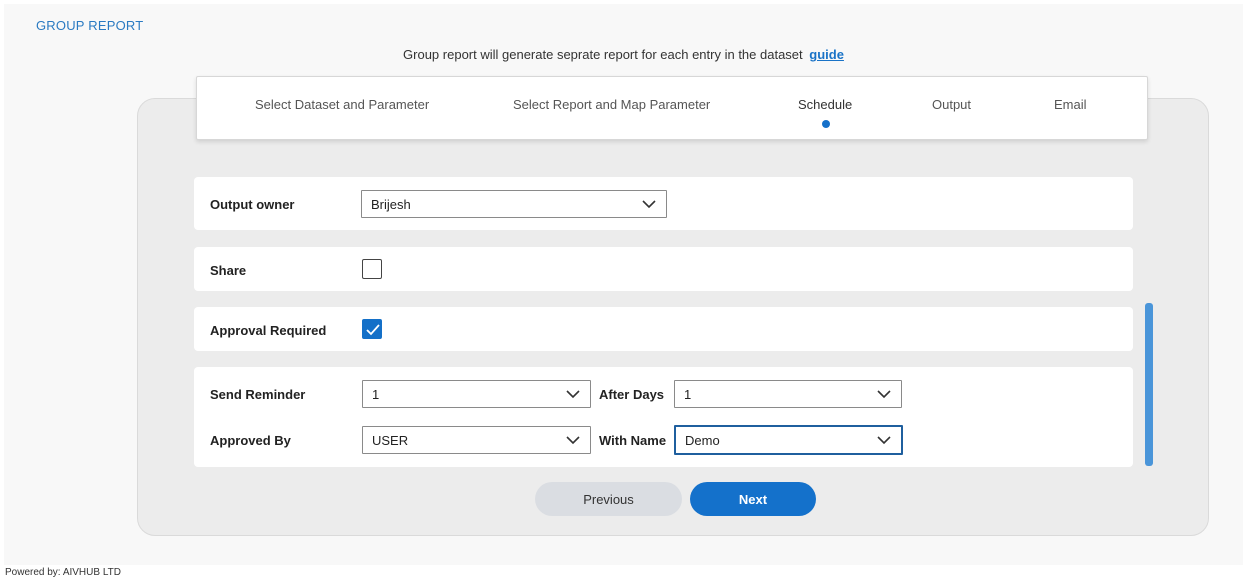 This screenshot has height=586, width=1247. What do you see at coordinates (951, 104) in the screenshot?
I see `step-output: Output` at bounding box center [951, 104].